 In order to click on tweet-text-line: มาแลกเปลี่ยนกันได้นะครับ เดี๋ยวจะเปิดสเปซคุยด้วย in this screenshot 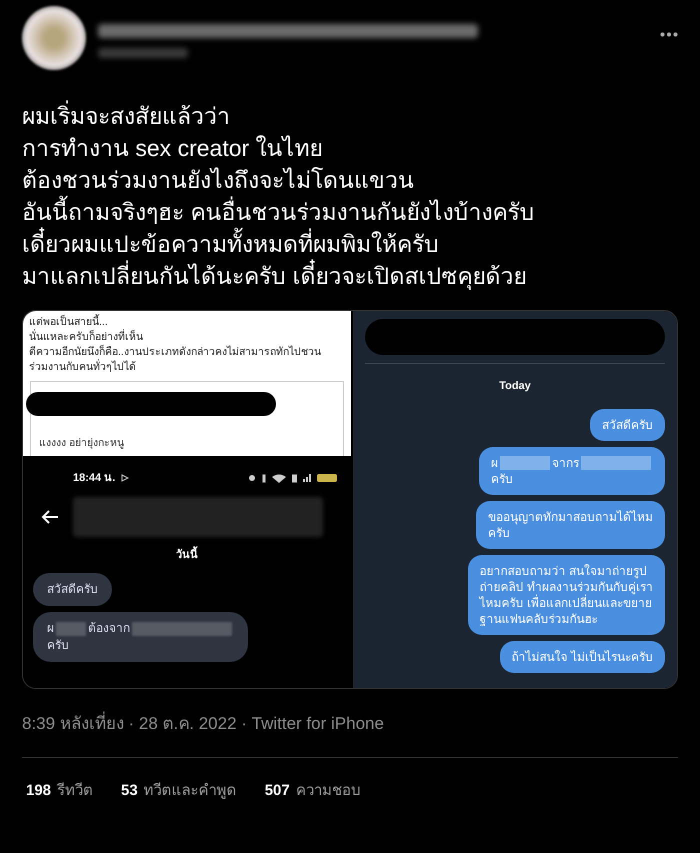, I will do `click(350, 276)`.